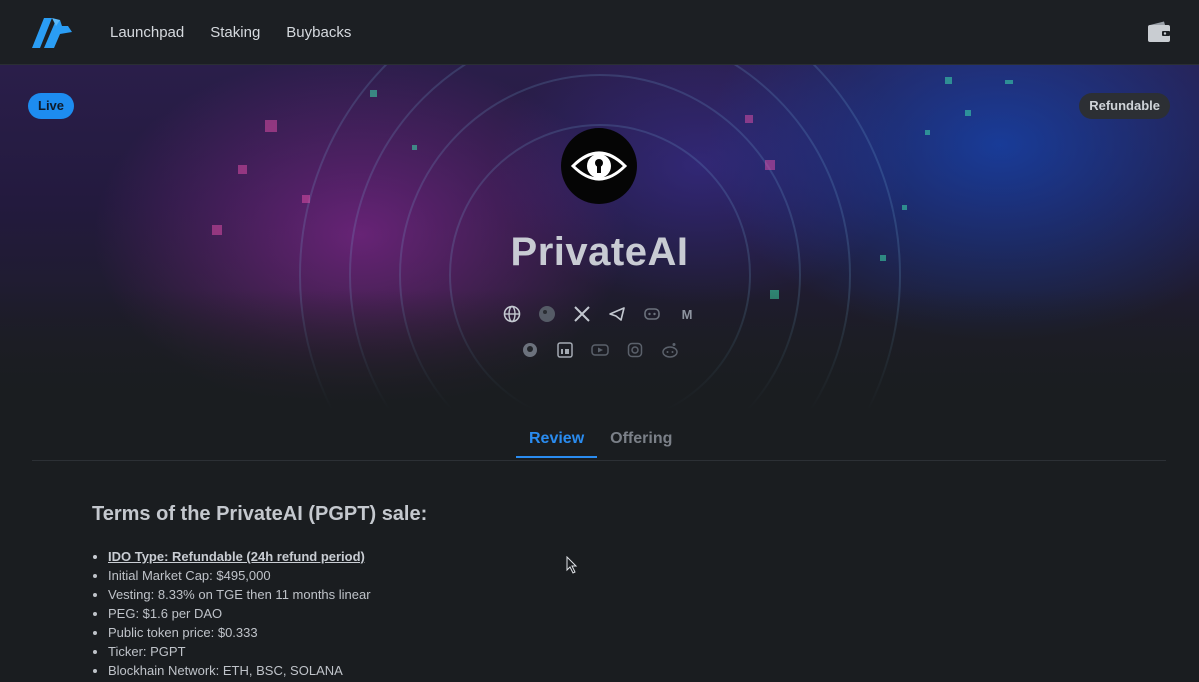 This screenshot has height=682, width=1199. Describe the element at coordinates (1159, 32) in the screenshot. I see `wallet-icon` at that location.